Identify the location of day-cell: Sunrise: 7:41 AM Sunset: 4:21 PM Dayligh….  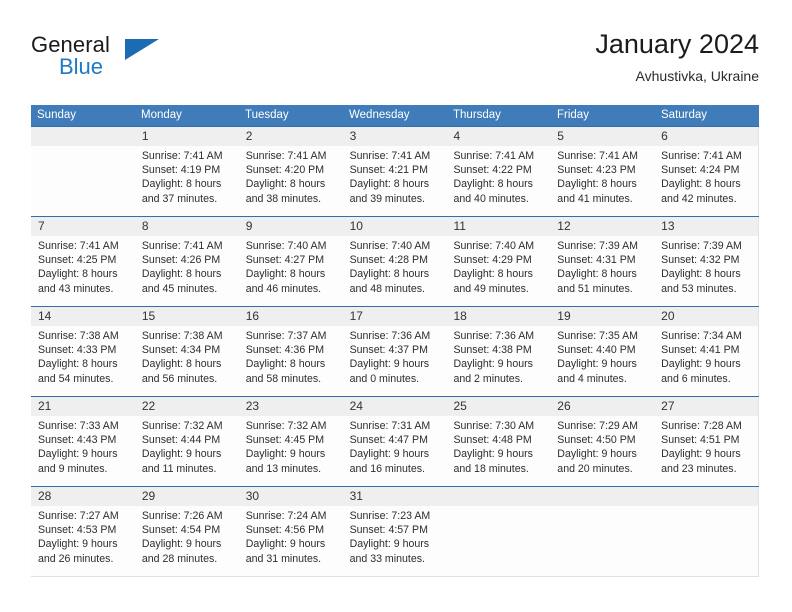
(395, 181).